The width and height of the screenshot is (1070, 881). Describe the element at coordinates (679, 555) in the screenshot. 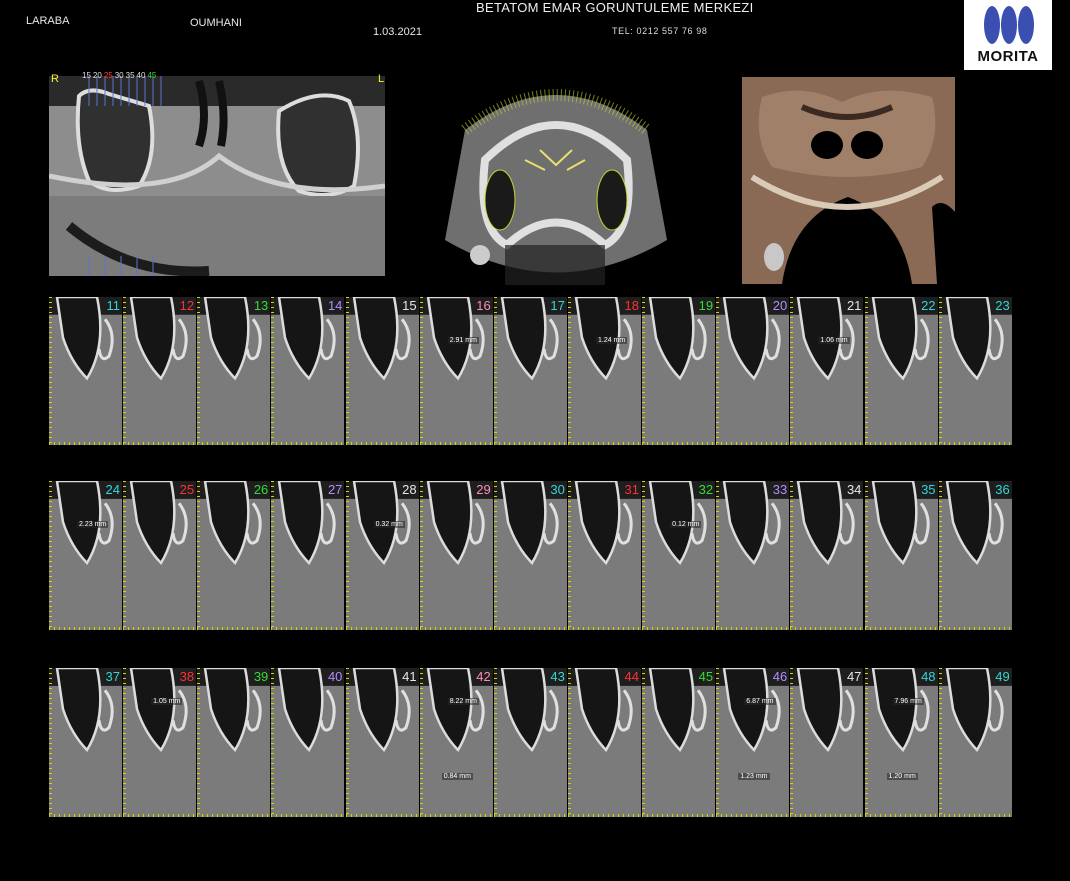

I see `cross-section-slice: 32 0.12 mm` at that location.